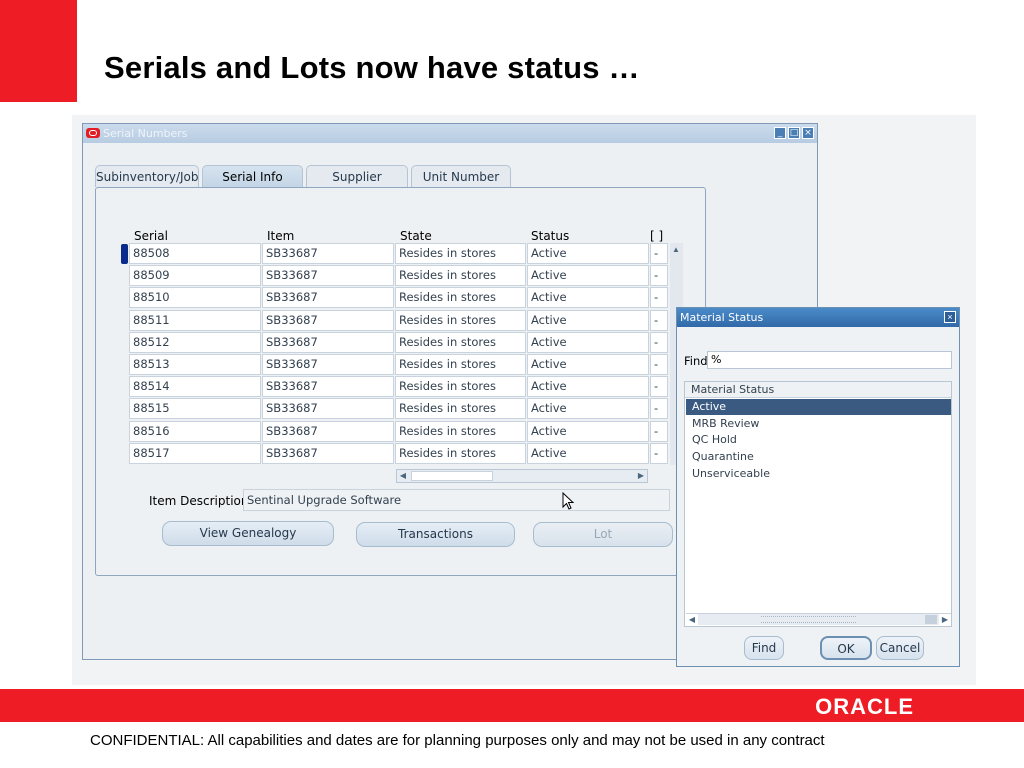 The image size is (1024, 768). What do you see at coordinates (818, 390) in the screenshot?
I see `list-column-header: Material Status` at bounding box center [818, 390].